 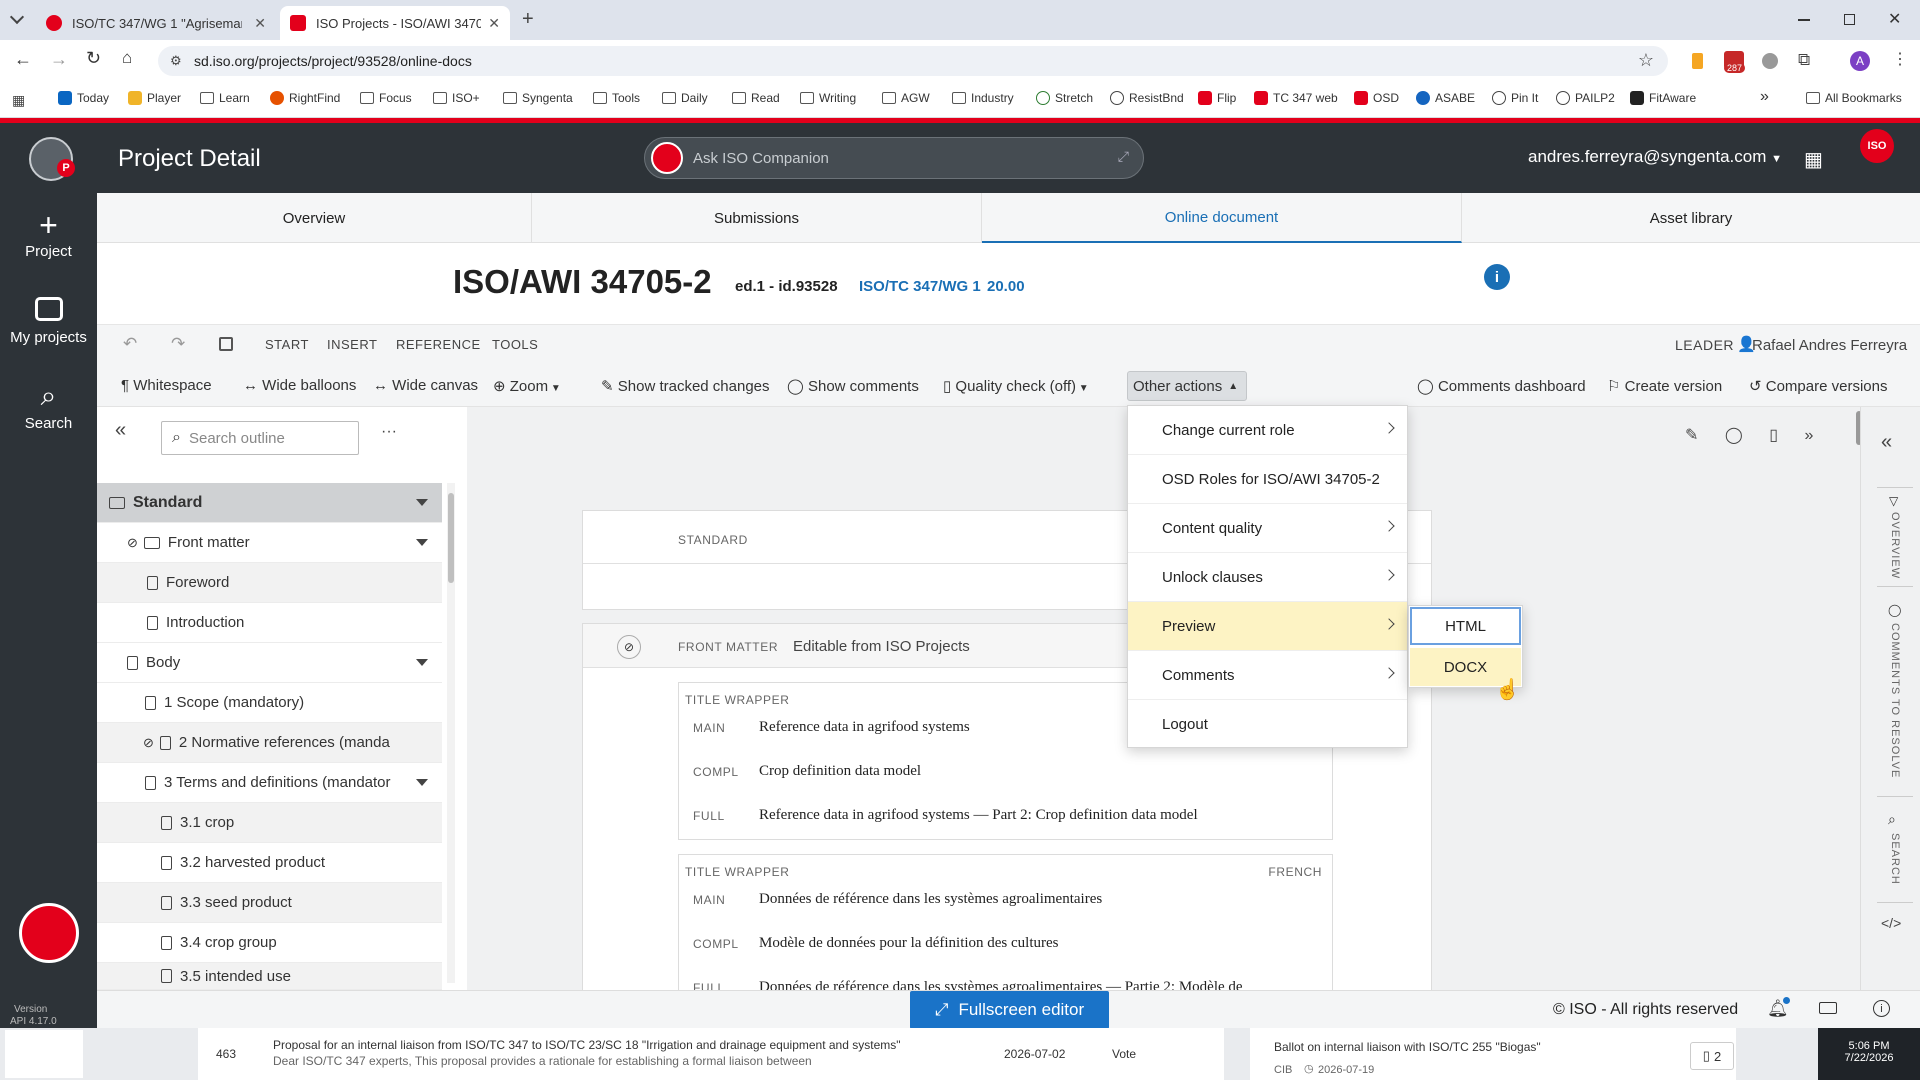 What do you see at coordinates (1585, 98) in the screenshot?
I see `bookmark-pailp2: PAILP2` at bounding box center [1585, 98].